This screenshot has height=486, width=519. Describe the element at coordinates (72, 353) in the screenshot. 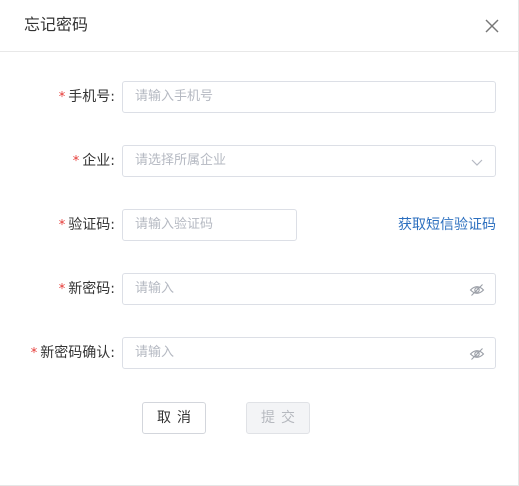

I see `confirm-password-label: * 新密码确认:` at that location.